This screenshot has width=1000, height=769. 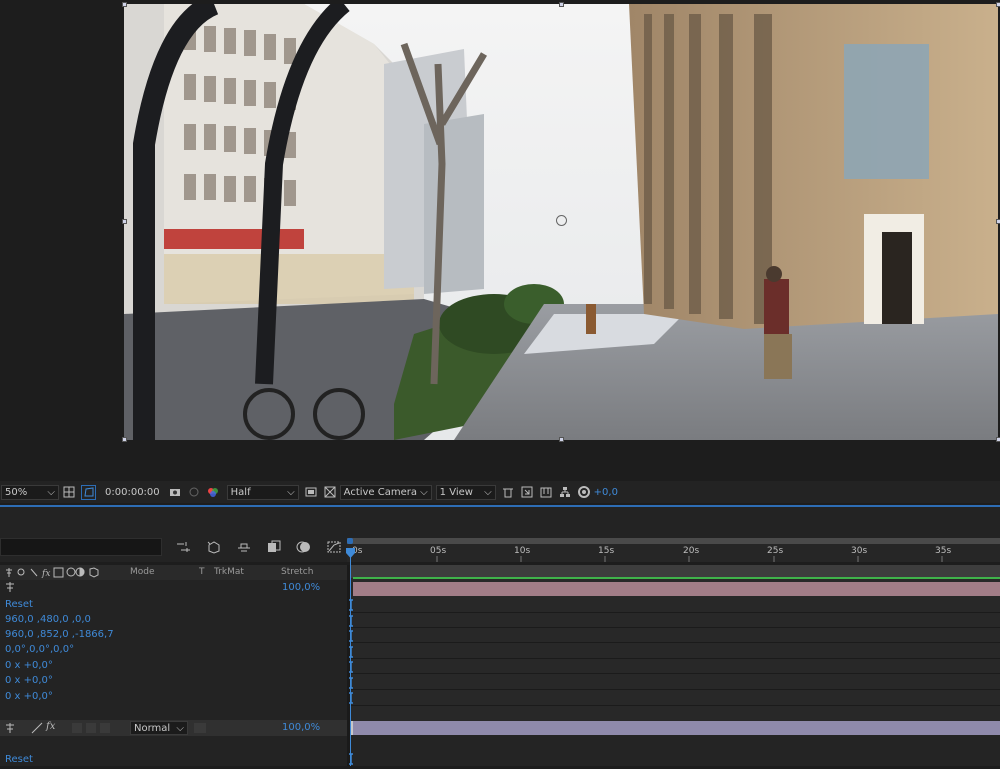 What do you see at coordinates (124, 439) in the screenshot?
I see `handle-bottom-left` at bounding box center [124, 439].